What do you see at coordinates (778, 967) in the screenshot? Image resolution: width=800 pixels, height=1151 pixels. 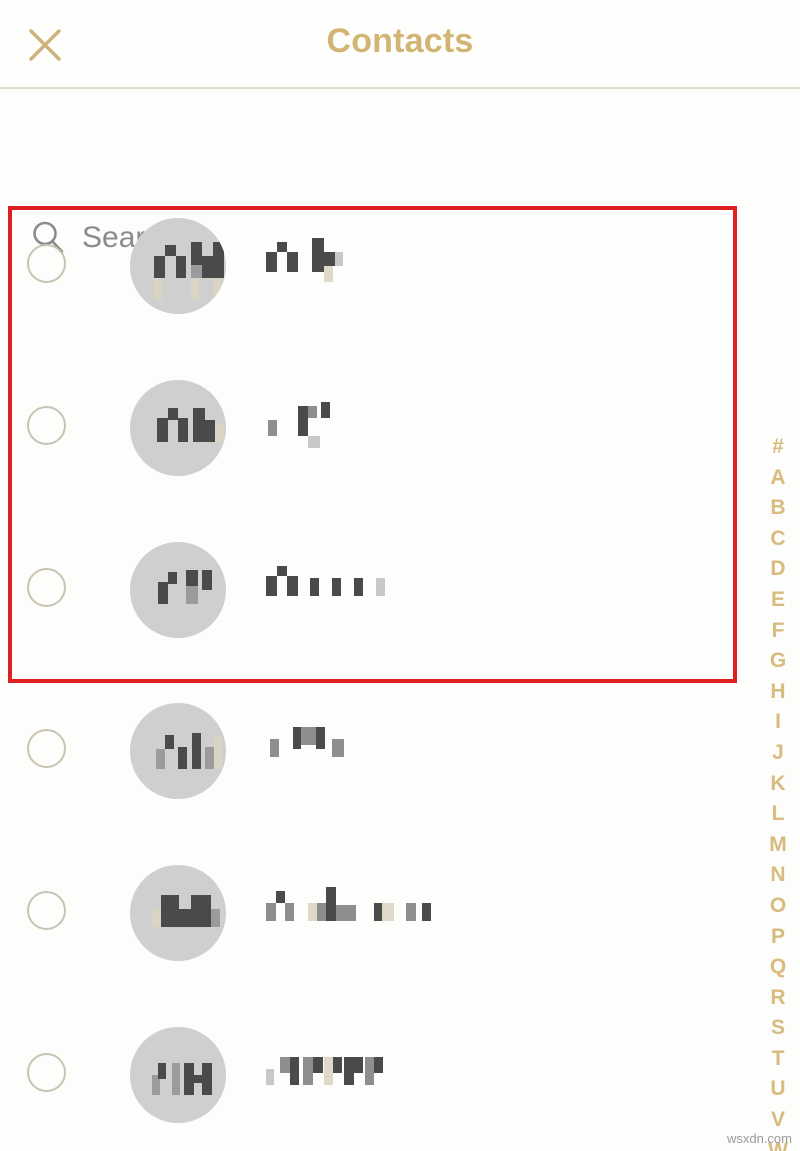 I see `alpha-index-item: Q` at bounding box center [778, 967].